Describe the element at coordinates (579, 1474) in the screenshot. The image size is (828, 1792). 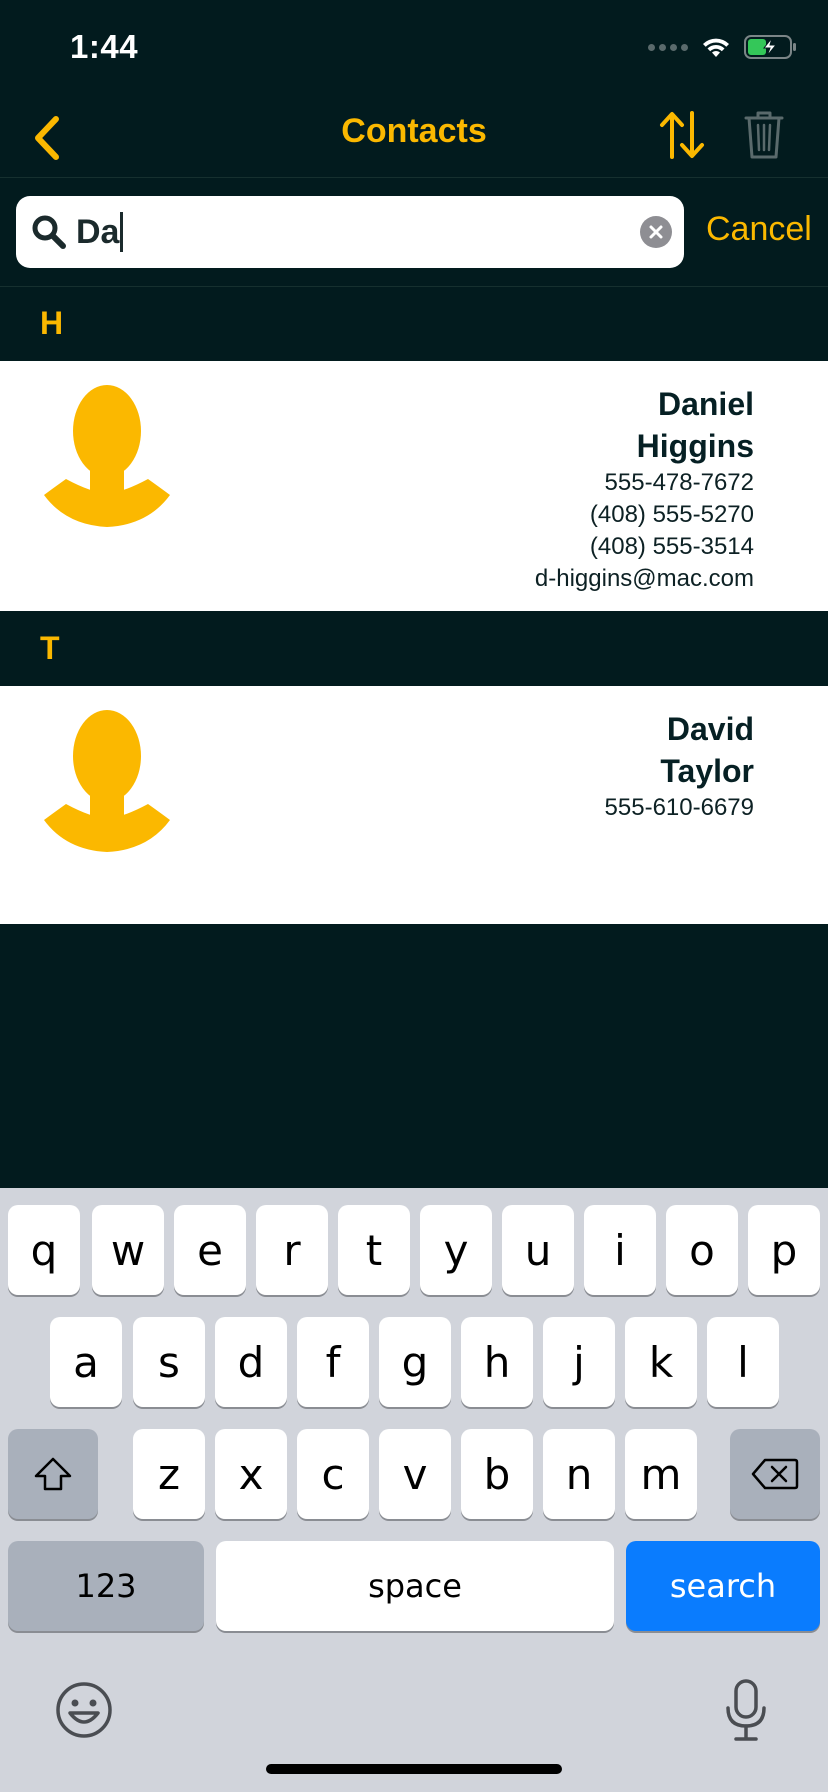
I see `key-n: n` at that location.